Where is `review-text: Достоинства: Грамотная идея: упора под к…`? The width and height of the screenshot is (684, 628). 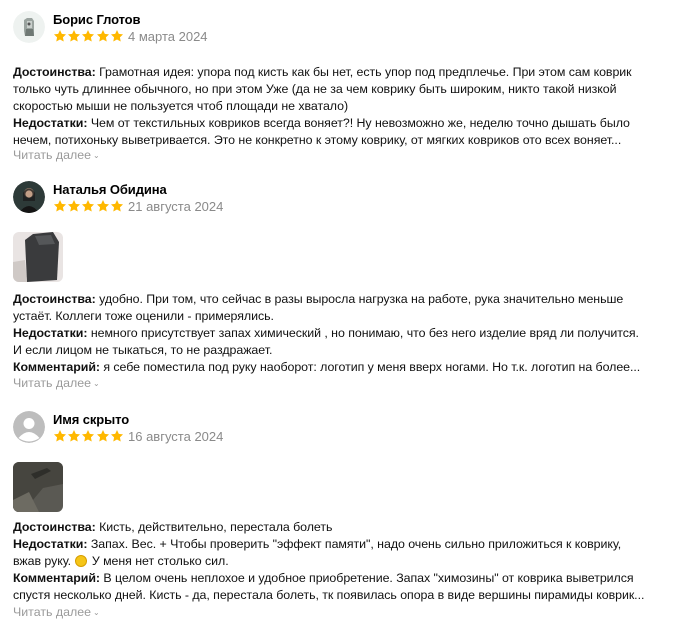 review-text: Достоинства: Грамотная идея: упора под к… is located at coordinates (338, 106).